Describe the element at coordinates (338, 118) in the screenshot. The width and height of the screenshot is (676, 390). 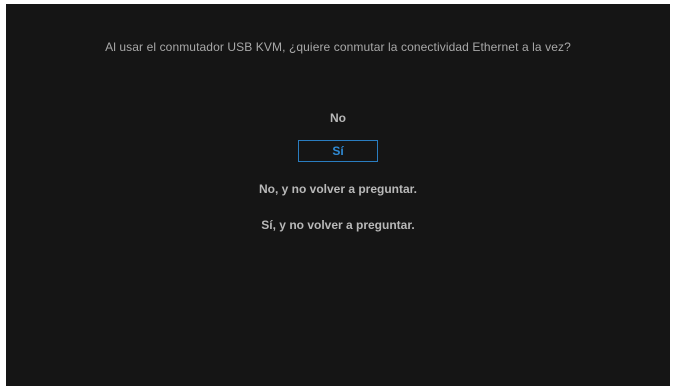
I see `option-no: No` at that location.